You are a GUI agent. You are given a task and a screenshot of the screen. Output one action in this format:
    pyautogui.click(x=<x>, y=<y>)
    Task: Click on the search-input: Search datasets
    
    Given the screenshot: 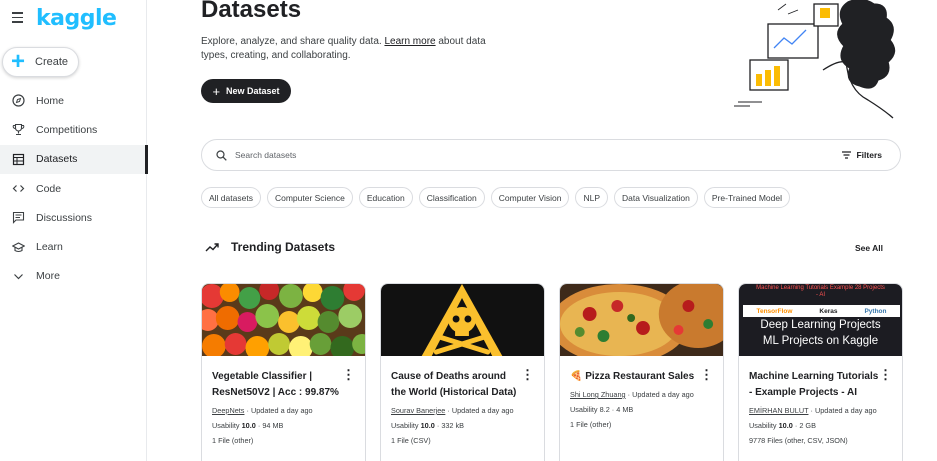 What is the action you would take?
    pyautogui.click(x=265, y=155)
    